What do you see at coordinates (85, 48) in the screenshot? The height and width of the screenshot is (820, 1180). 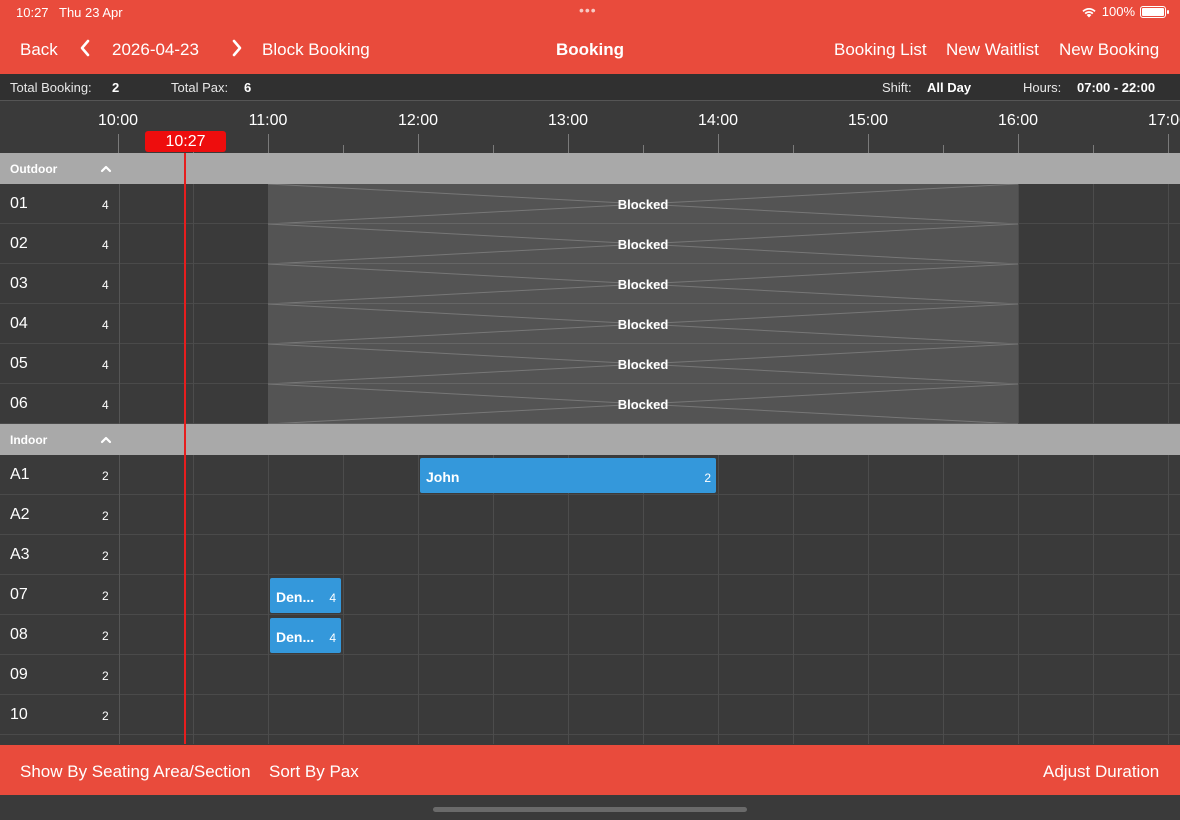 I see `chevron-left-icon` at bounding box center [85, 48].